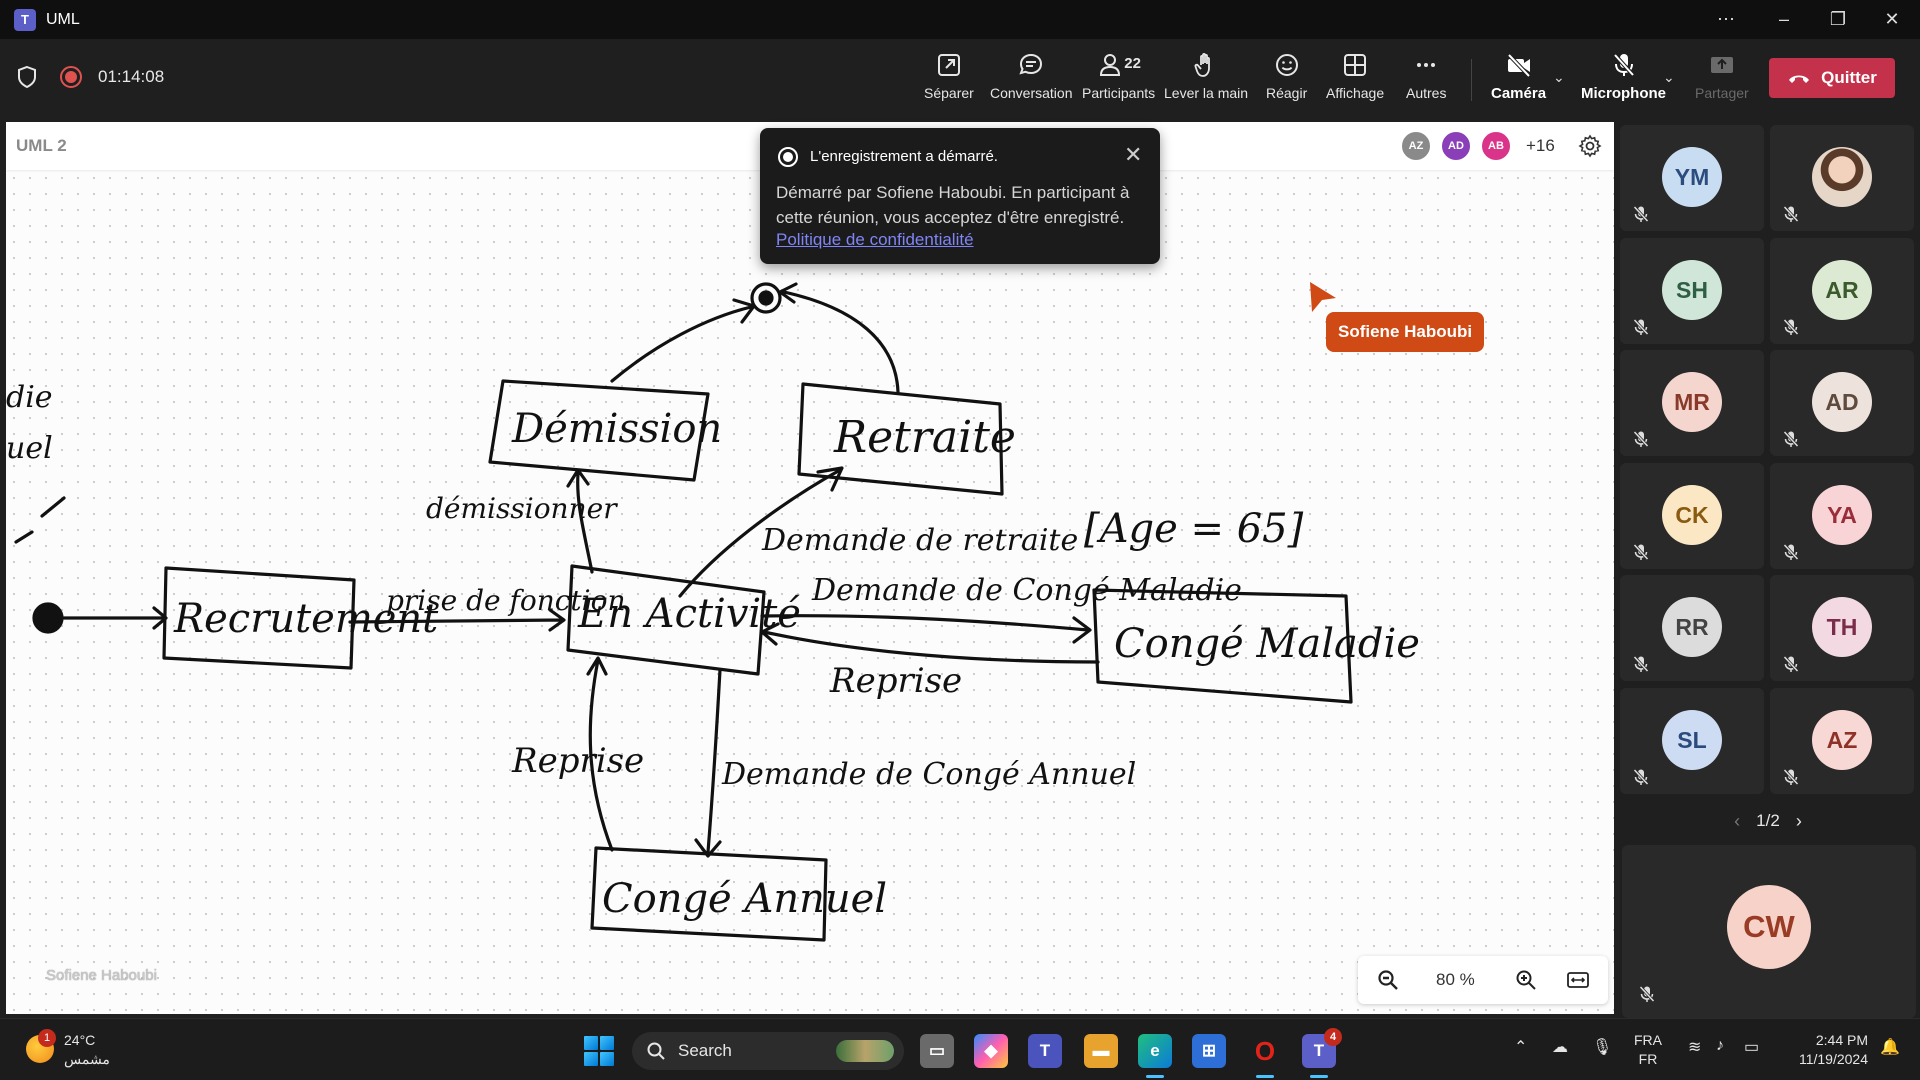  Describe the element at coordinates (1045, 1051) in the screenshot. I see `teams-personal-icon: T` at that location.